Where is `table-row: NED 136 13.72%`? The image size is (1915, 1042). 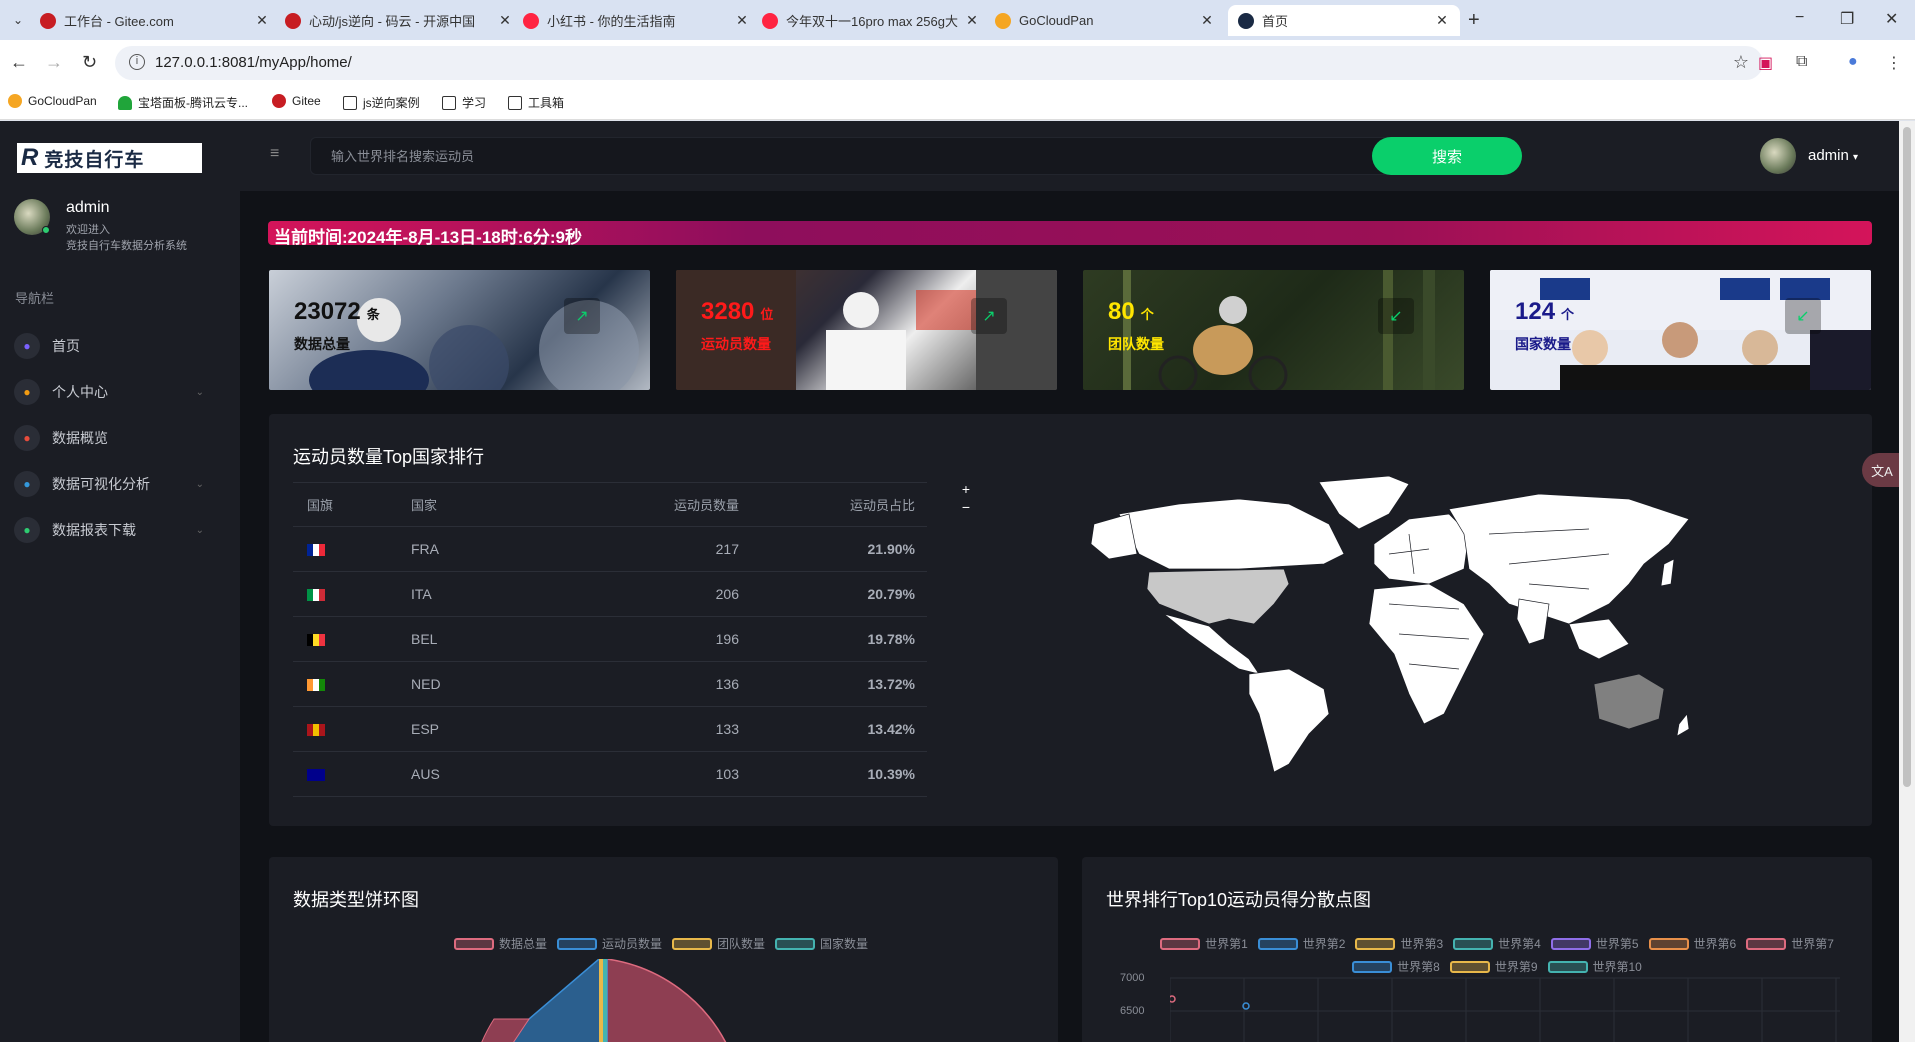 table-row: NED 136 13.72% is located at coordinates (610, 684).